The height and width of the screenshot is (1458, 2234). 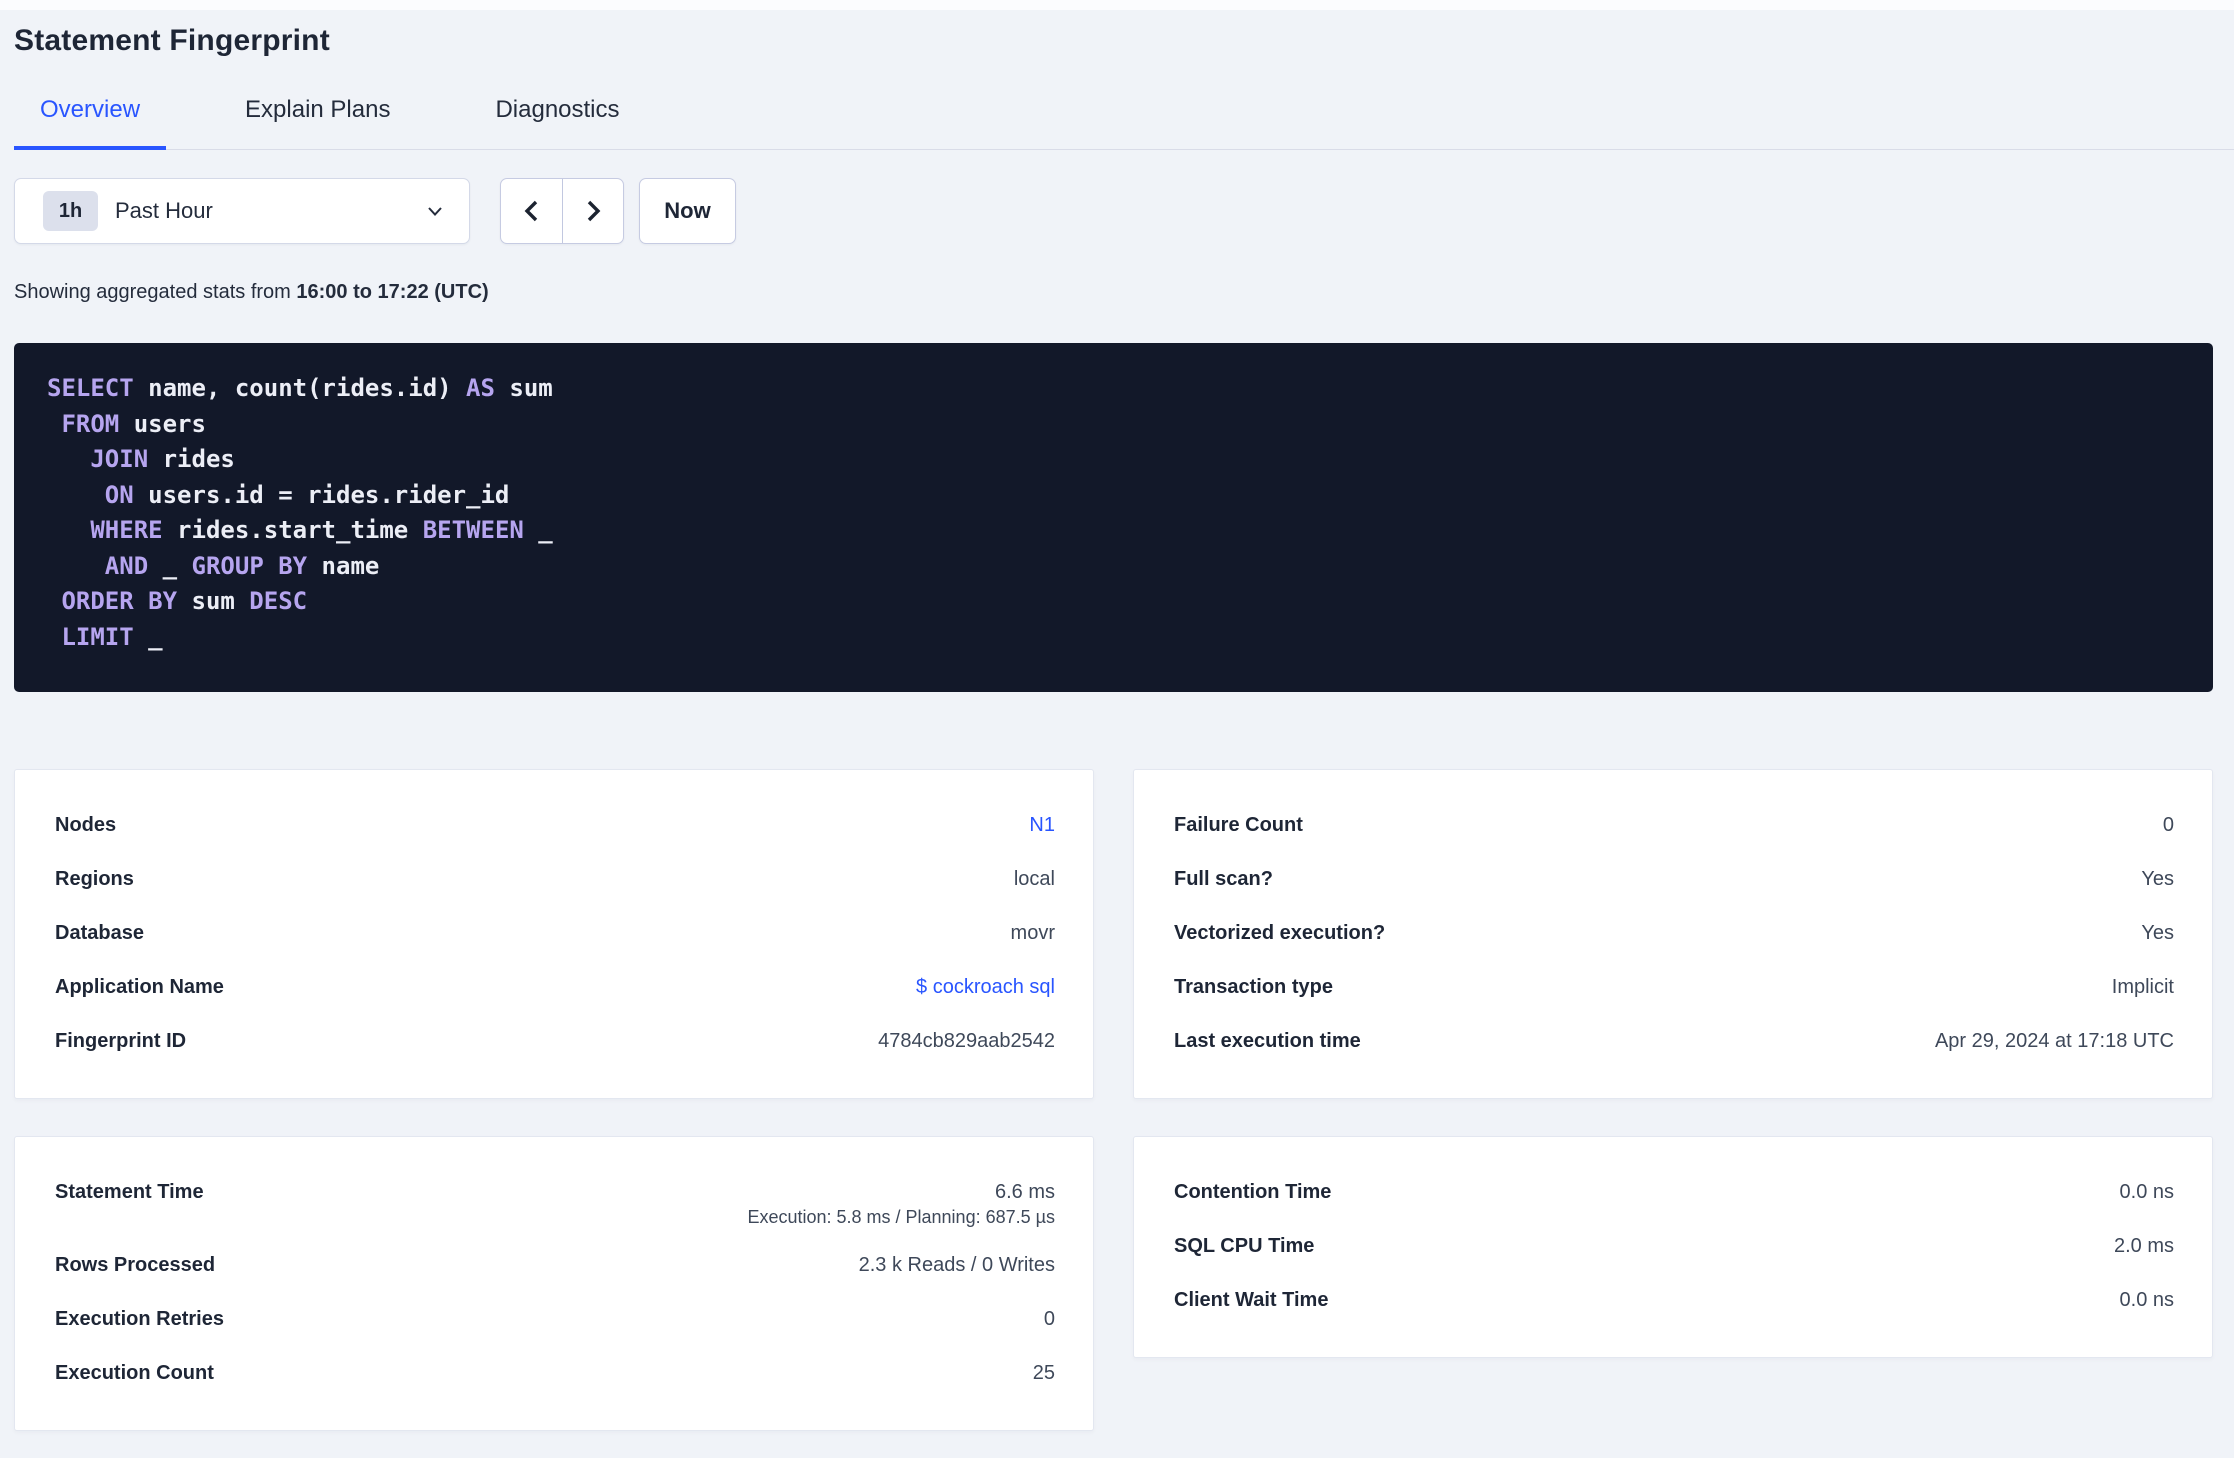 I want to click on time-pager, so click(x=562, y=211).